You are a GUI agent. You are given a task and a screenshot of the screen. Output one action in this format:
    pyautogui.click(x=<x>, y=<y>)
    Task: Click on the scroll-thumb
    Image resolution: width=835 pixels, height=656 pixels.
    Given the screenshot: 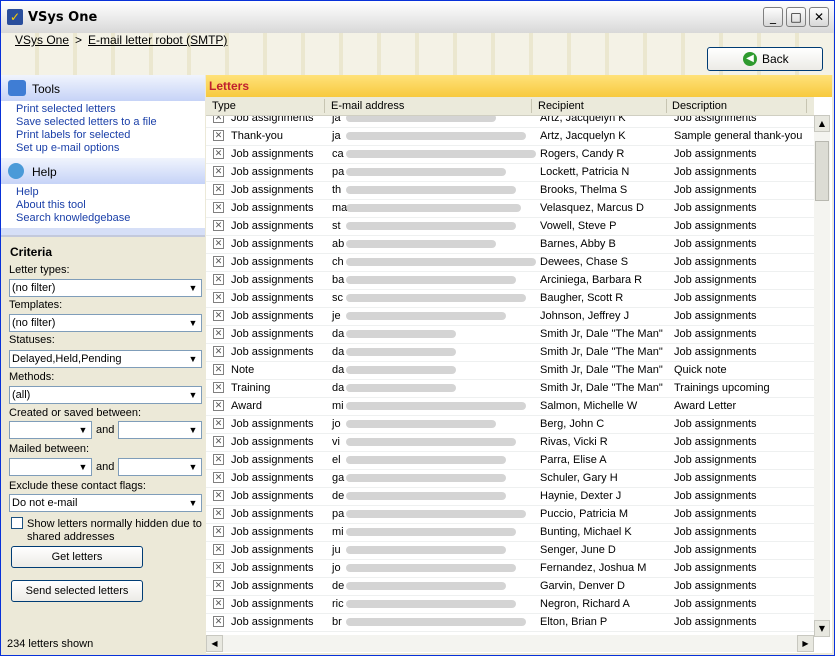 What is the action you would take?
    pyautogui.click(x=822, y=171)
    